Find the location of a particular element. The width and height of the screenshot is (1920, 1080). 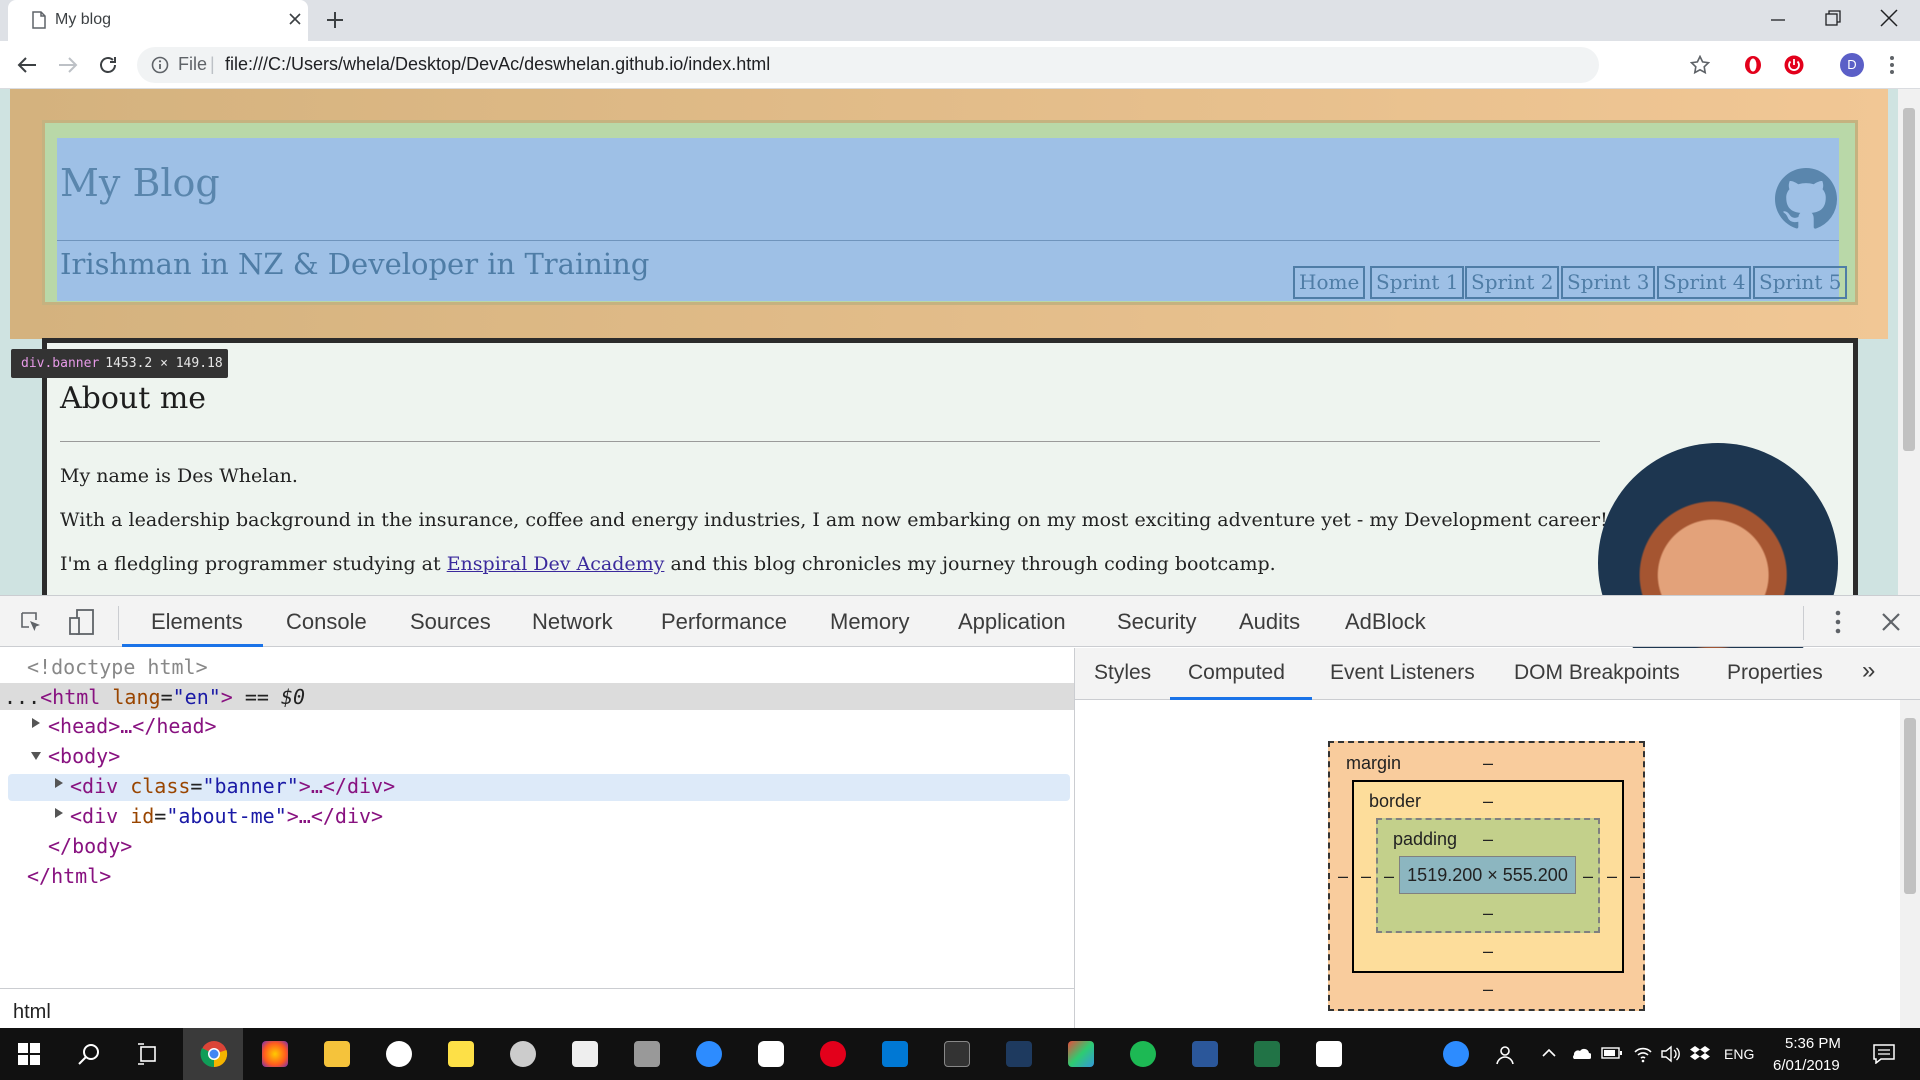

nav-sprint-3: Sprint 3 is located at coordinates (1608, 282).